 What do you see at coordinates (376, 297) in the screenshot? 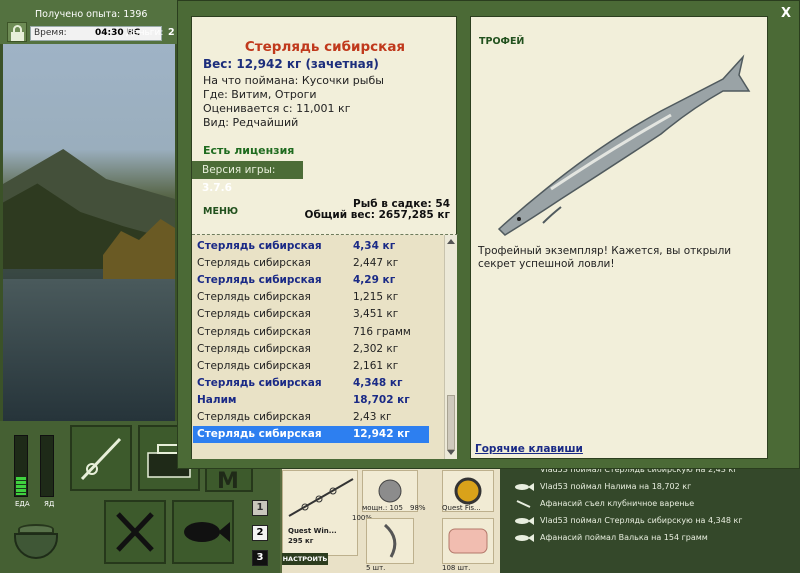
I see `catch-fish-weight: 1,215 кг` at bounding box center [376, 297].